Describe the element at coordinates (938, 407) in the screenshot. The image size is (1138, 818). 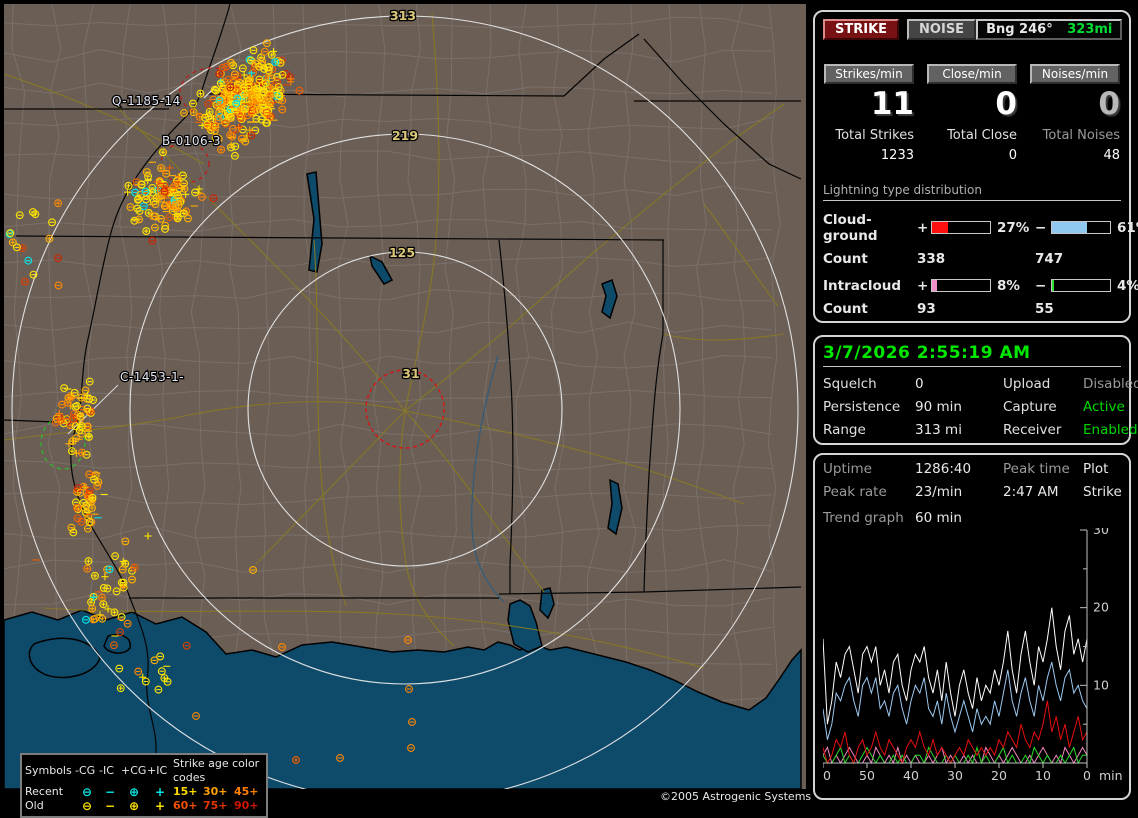
I see `status-cell: 90 min` at that location.